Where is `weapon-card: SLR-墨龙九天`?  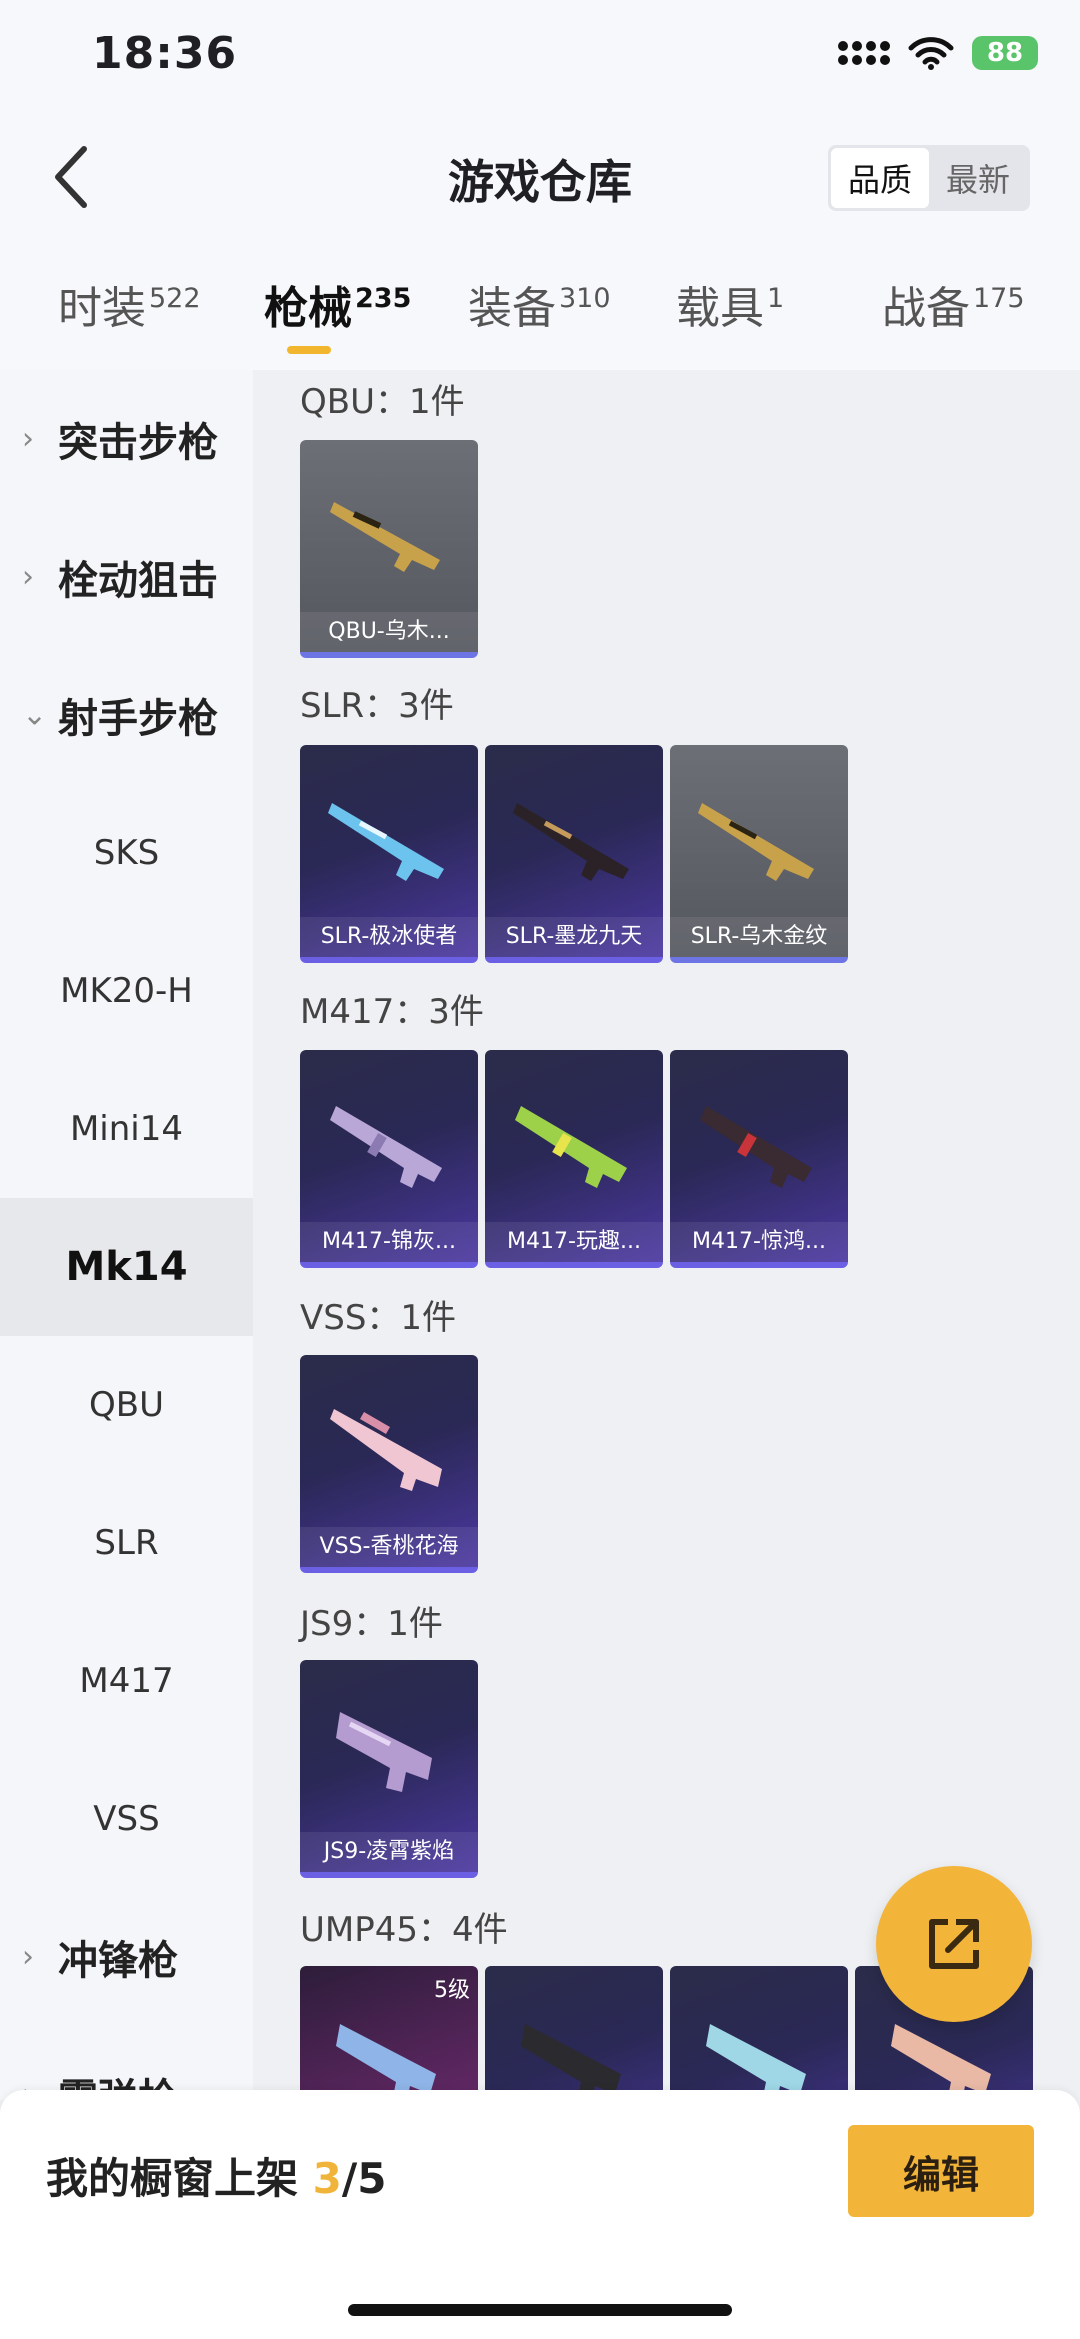 weapon-card: SLR-墨龙九天 is located at coordinates (574, 854).